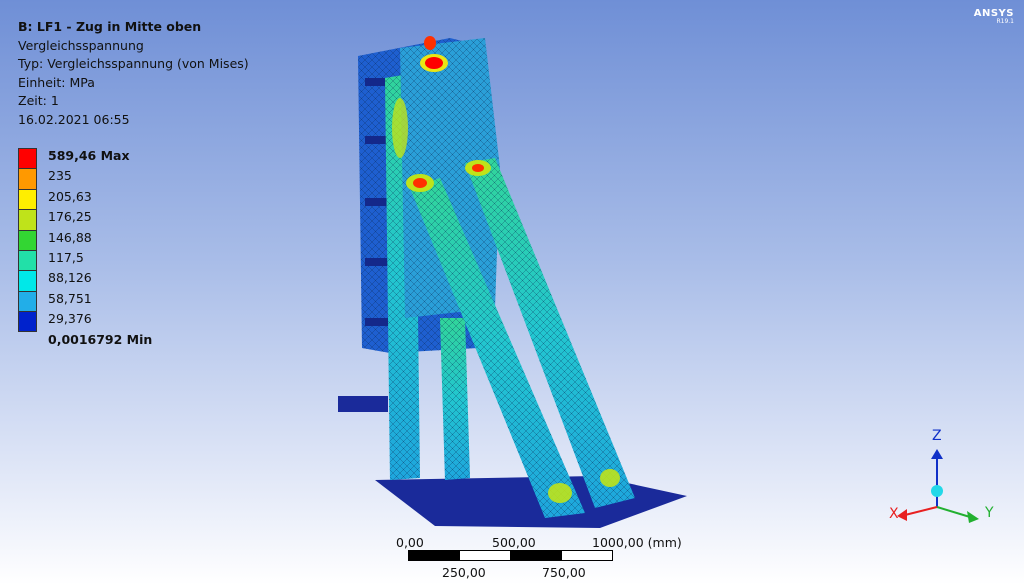 This screenshot has width=1024, height=585. Describe the element at coordinates (81, 45) in the screenshot. I see `result-name: Vergleichsspannung` at that location.